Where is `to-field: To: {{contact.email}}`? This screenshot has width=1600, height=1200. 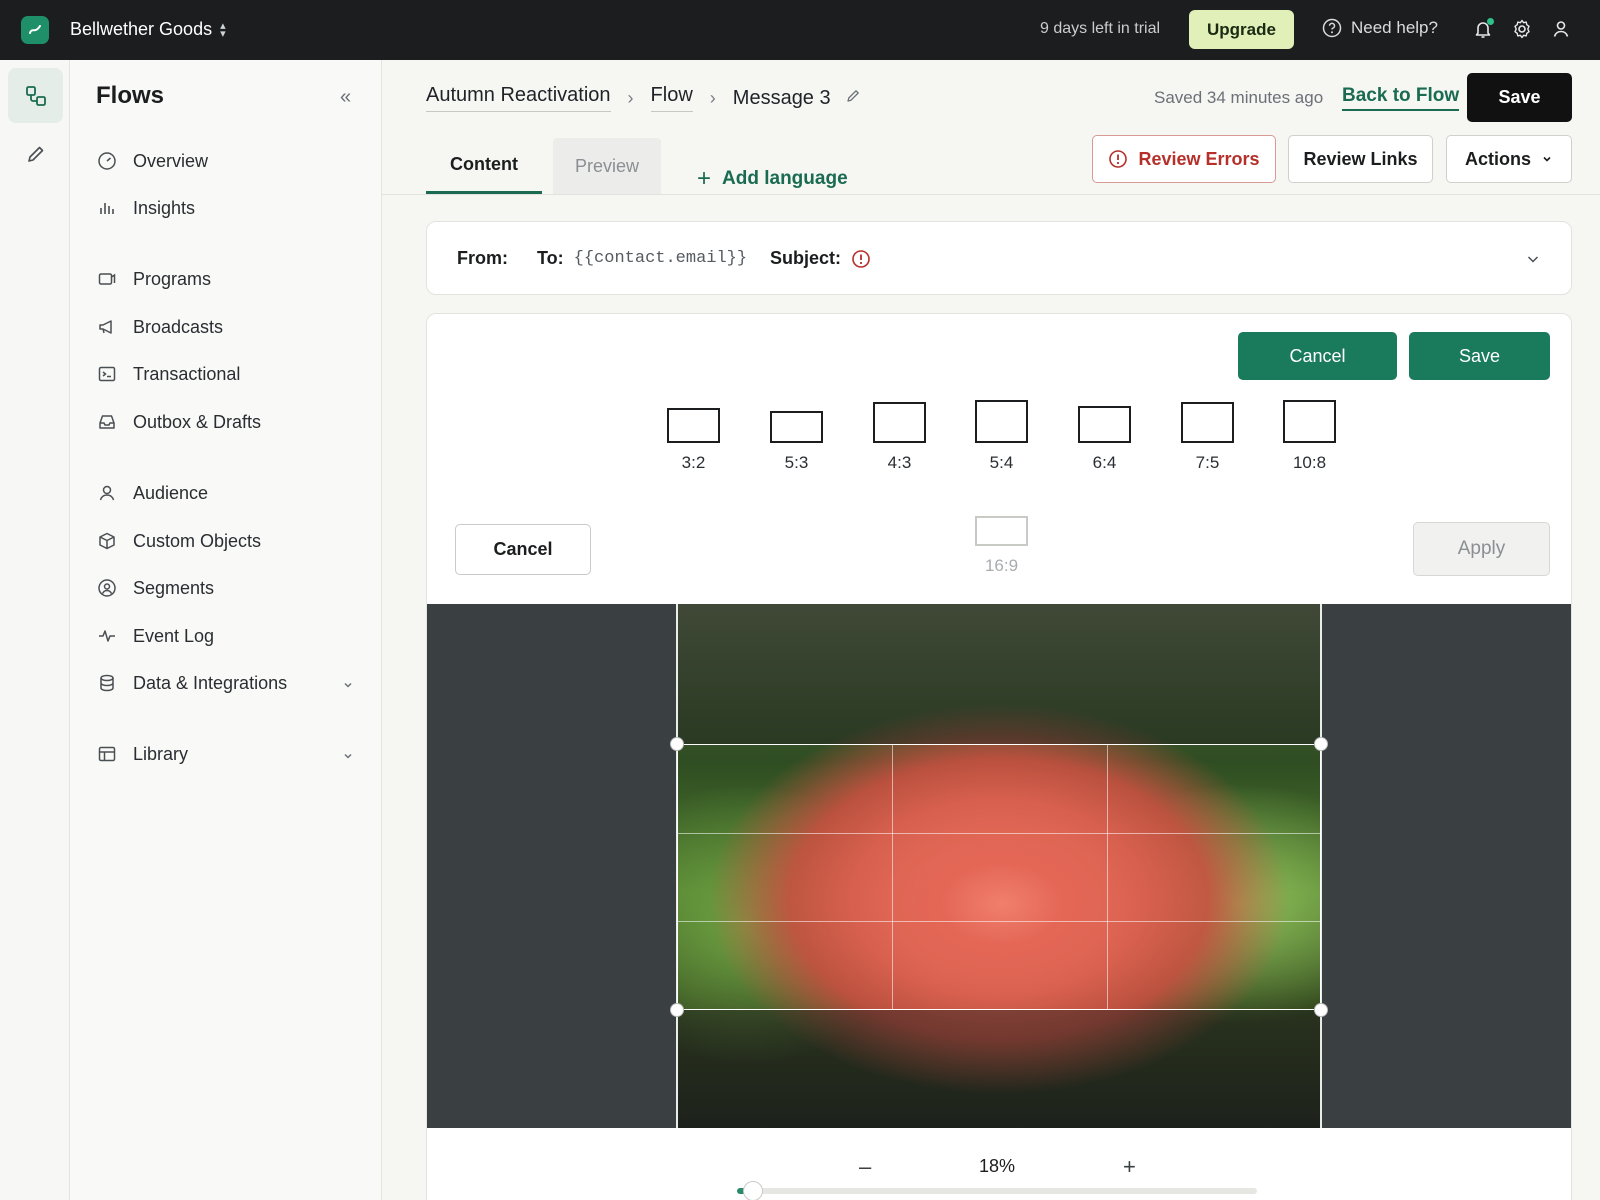
to-field: To: {{contact.email}} is located at coordinates (642, 258).